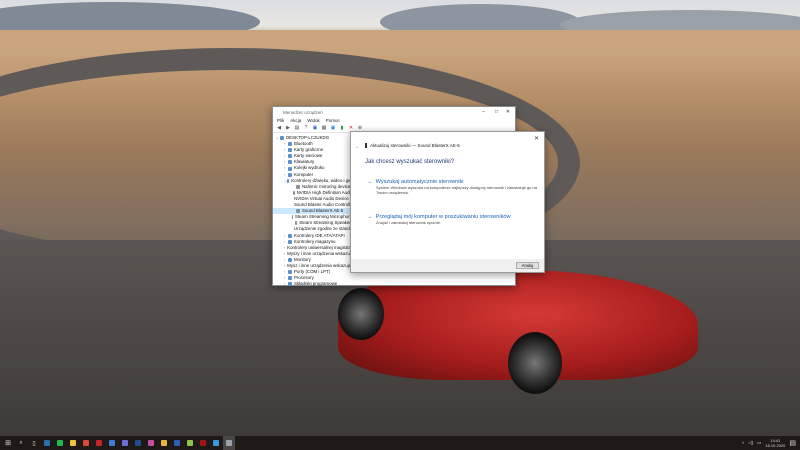 Image resolution: width=800 pixels, height=450 pixels. Describe the element at coordinates (290, 235) in the screenshot. I see `controller-icon` at that location.